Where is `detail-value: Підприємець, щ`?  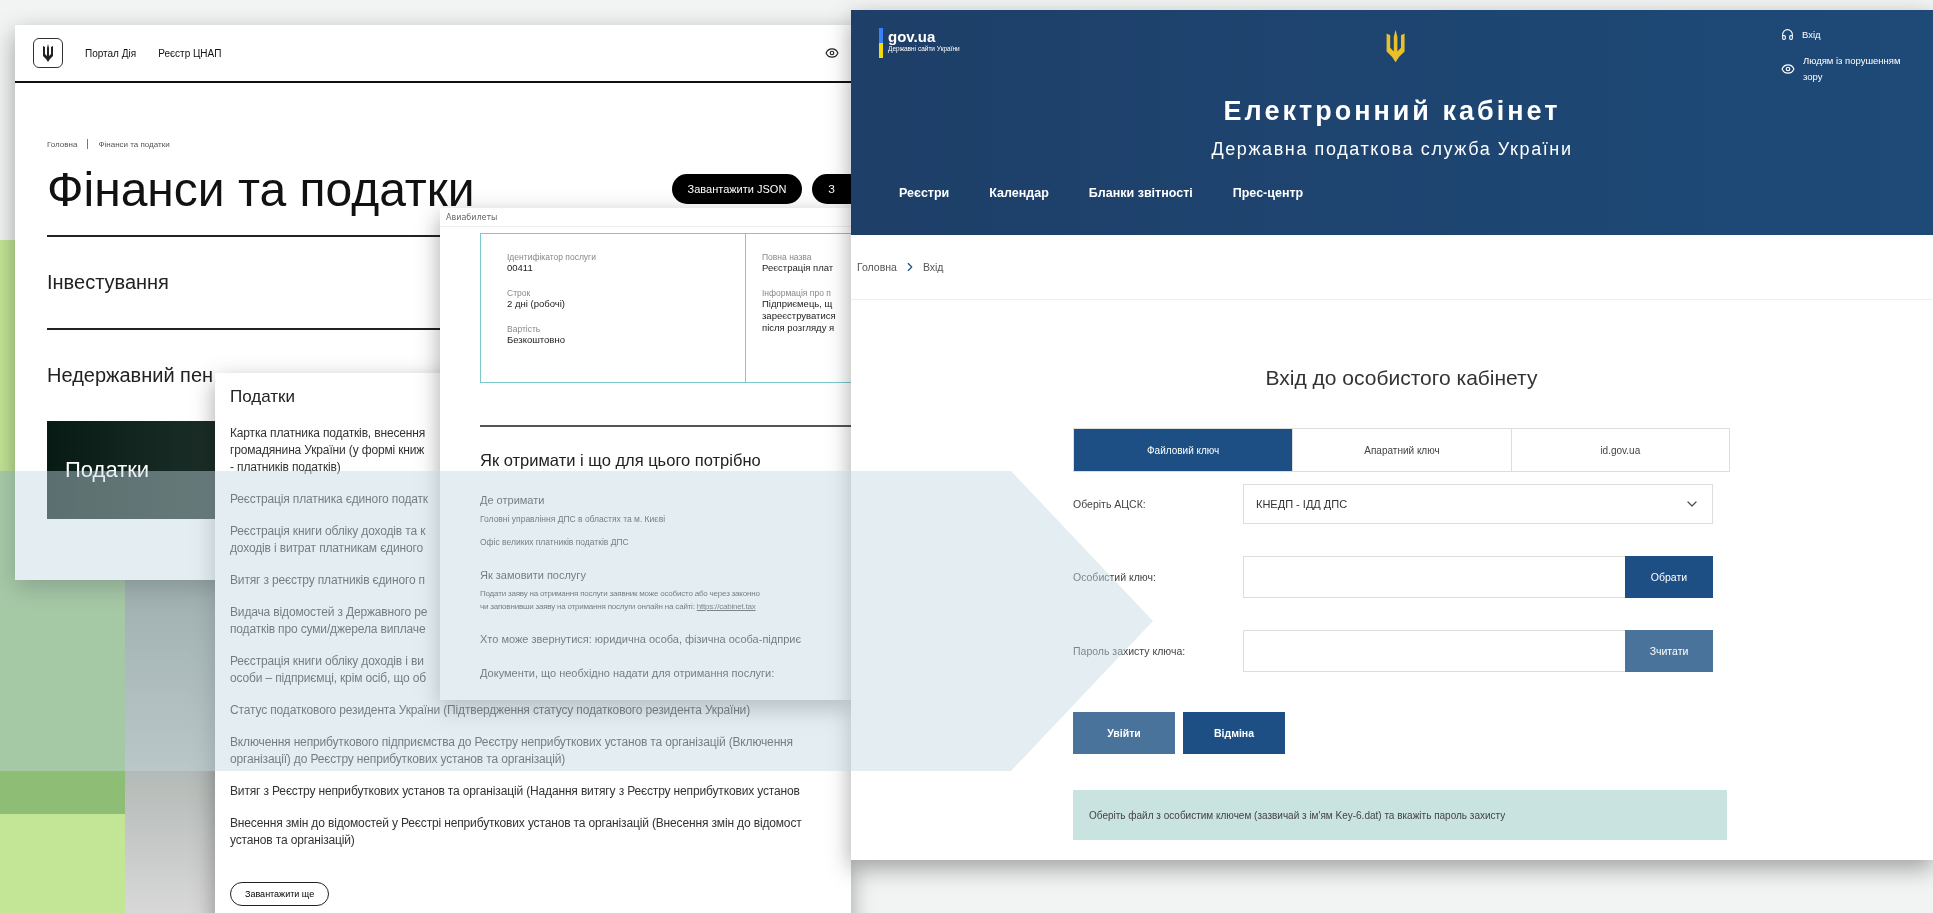 detail-value: Підприємець, щ is located at coordinates (798, 304).